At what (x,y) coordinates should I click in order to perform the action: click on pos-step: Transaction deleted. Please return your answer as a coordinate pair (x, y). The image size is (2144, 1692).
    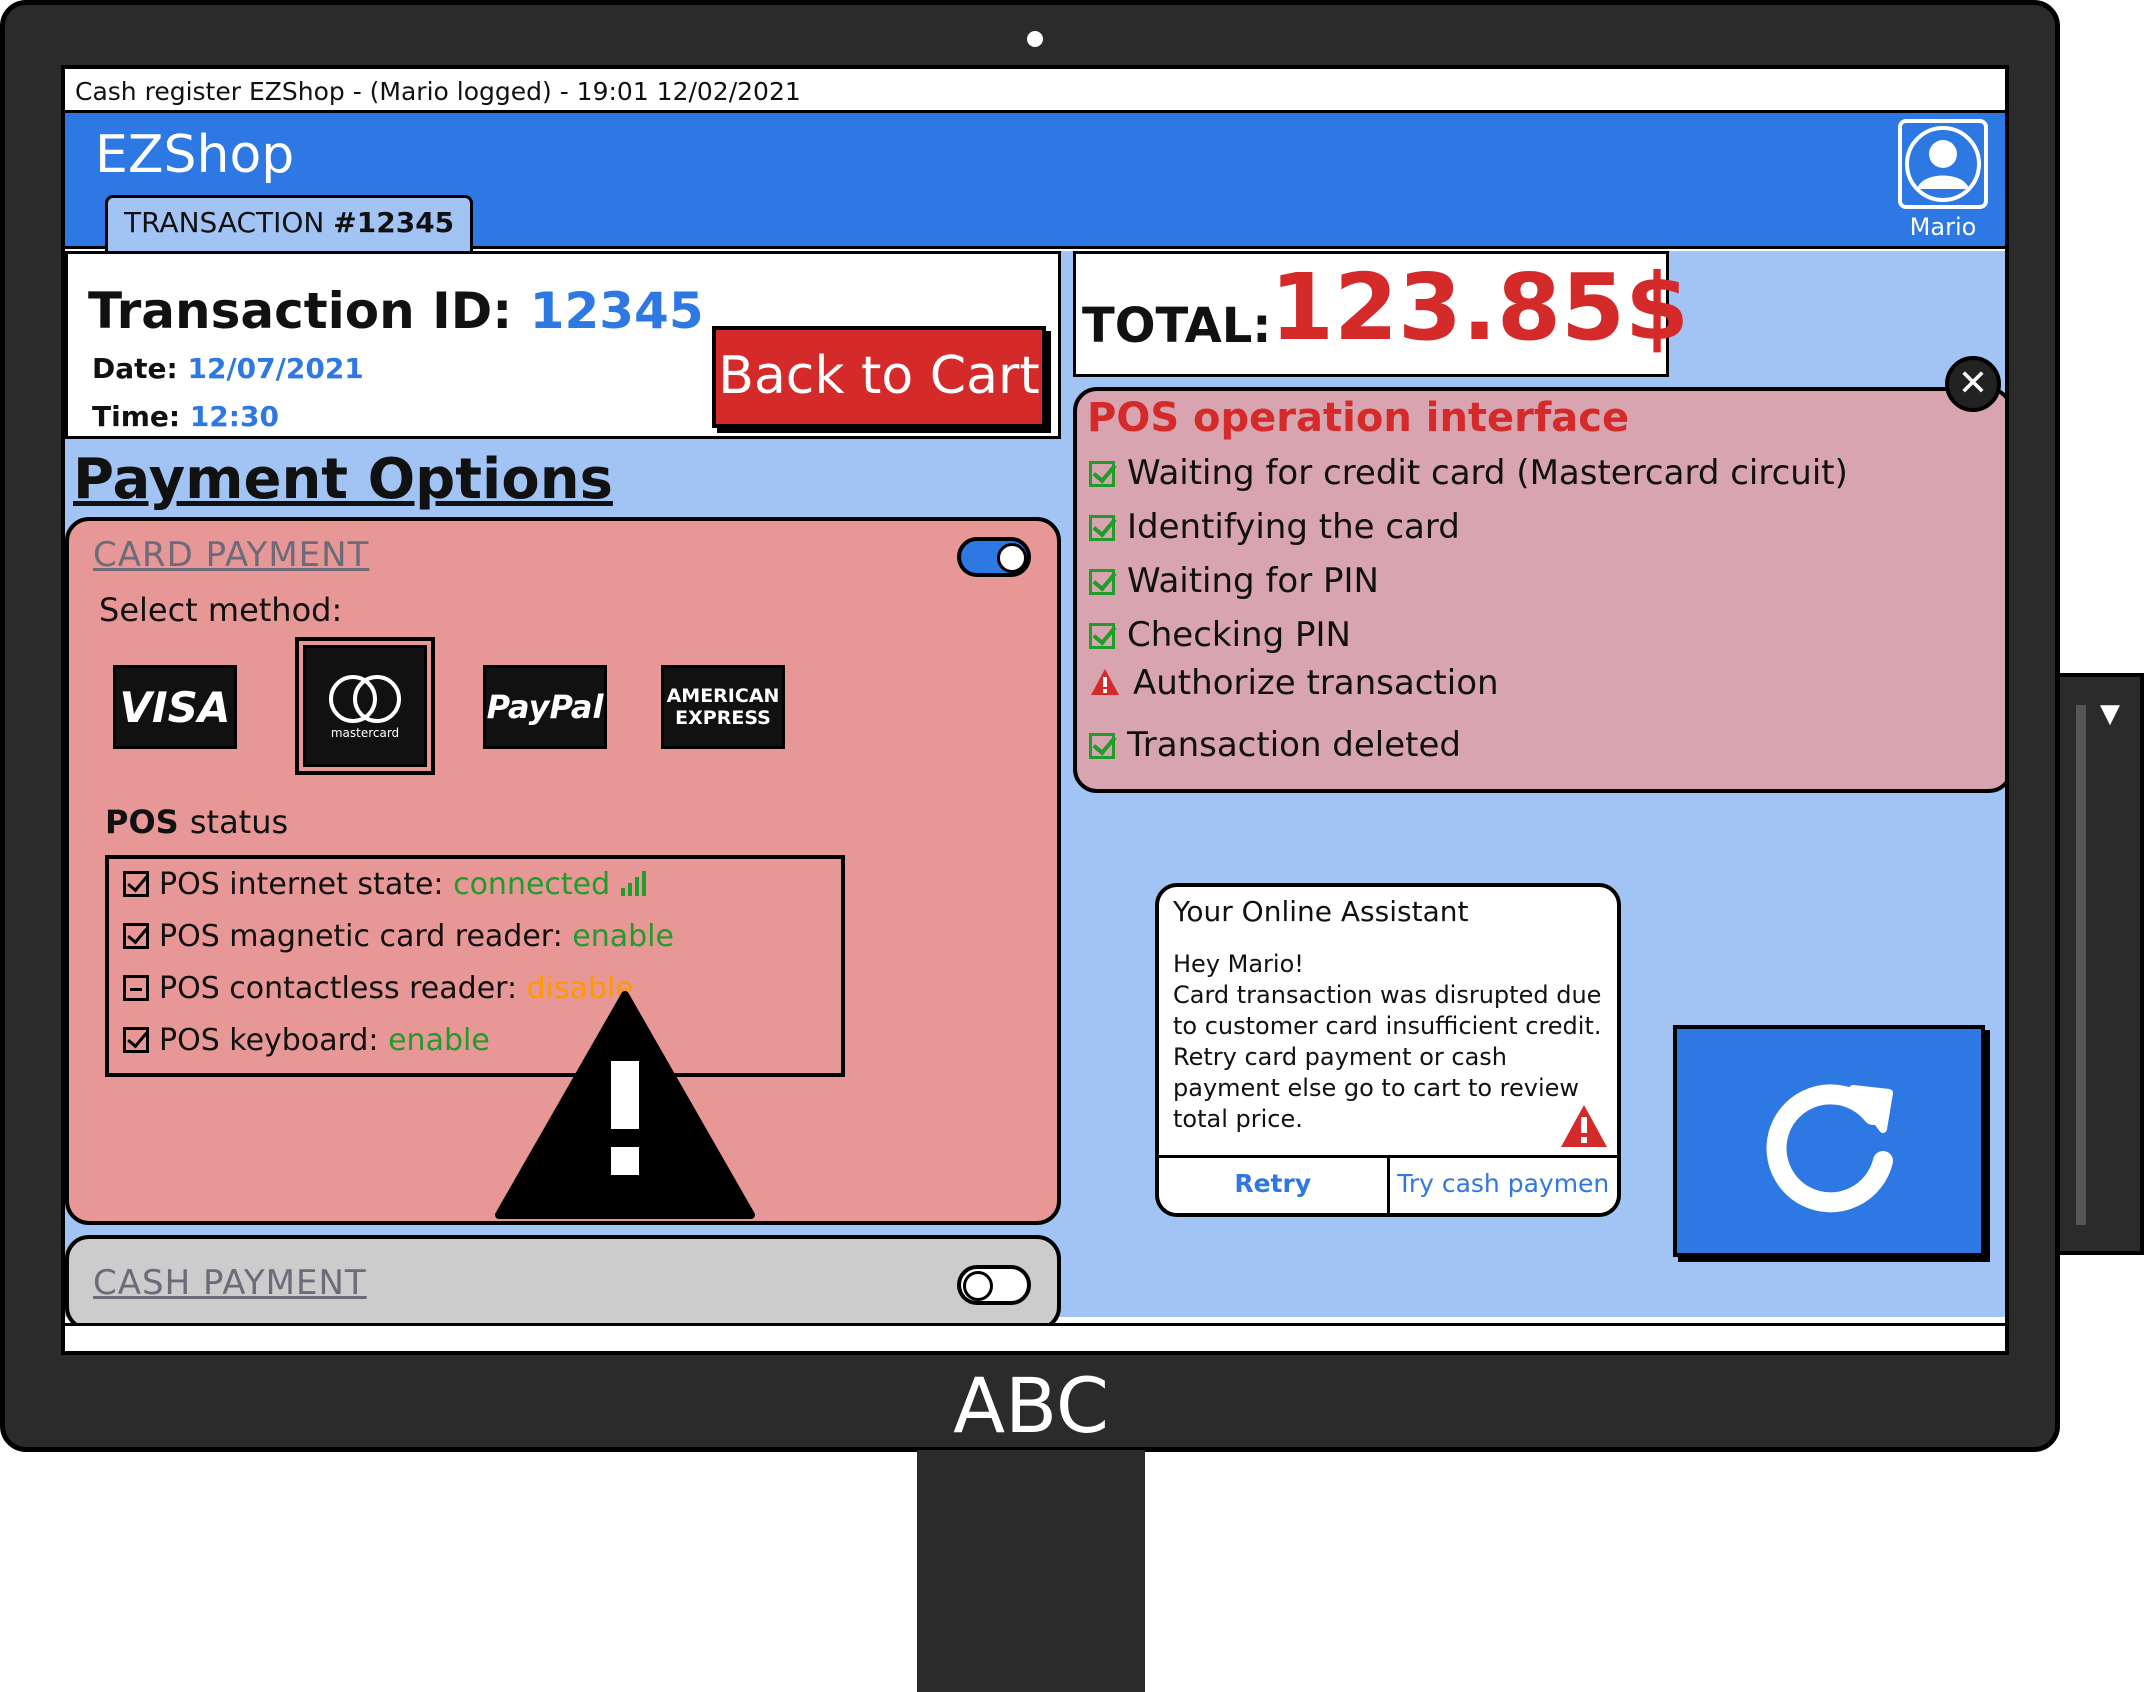
    Looking at the image, I should click on (1275, 745).